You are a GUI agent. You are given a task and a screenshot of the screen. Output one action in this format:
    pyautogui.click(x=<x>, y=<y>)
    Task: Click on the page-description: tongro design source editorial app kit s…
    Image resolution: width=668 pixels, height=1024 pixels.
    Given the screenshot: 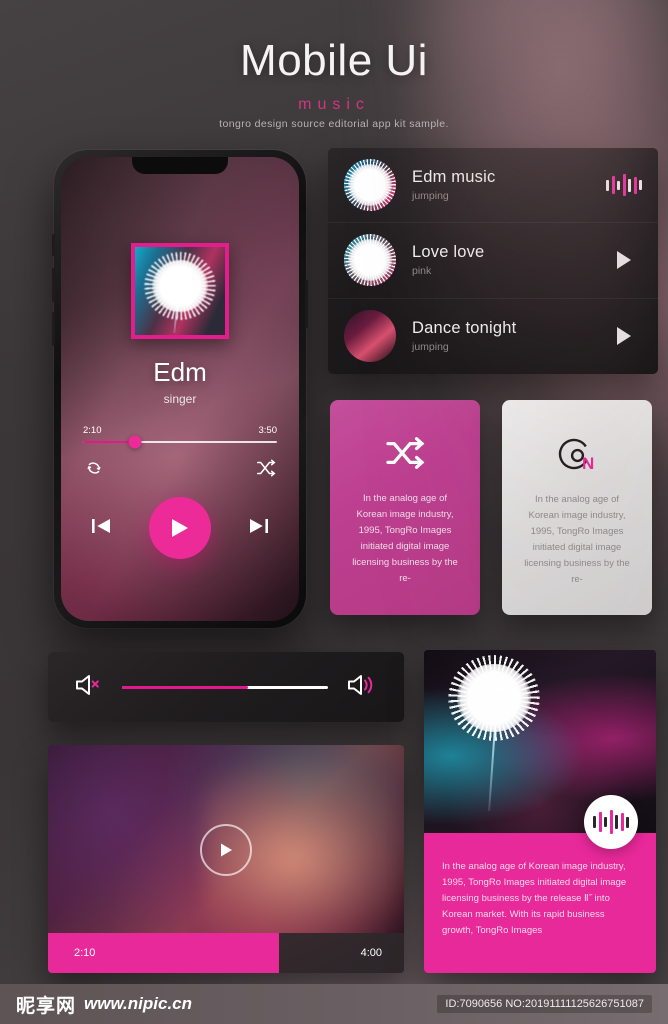 What is the action you would take?
    pyautogui.click(x=334, y=124)
    